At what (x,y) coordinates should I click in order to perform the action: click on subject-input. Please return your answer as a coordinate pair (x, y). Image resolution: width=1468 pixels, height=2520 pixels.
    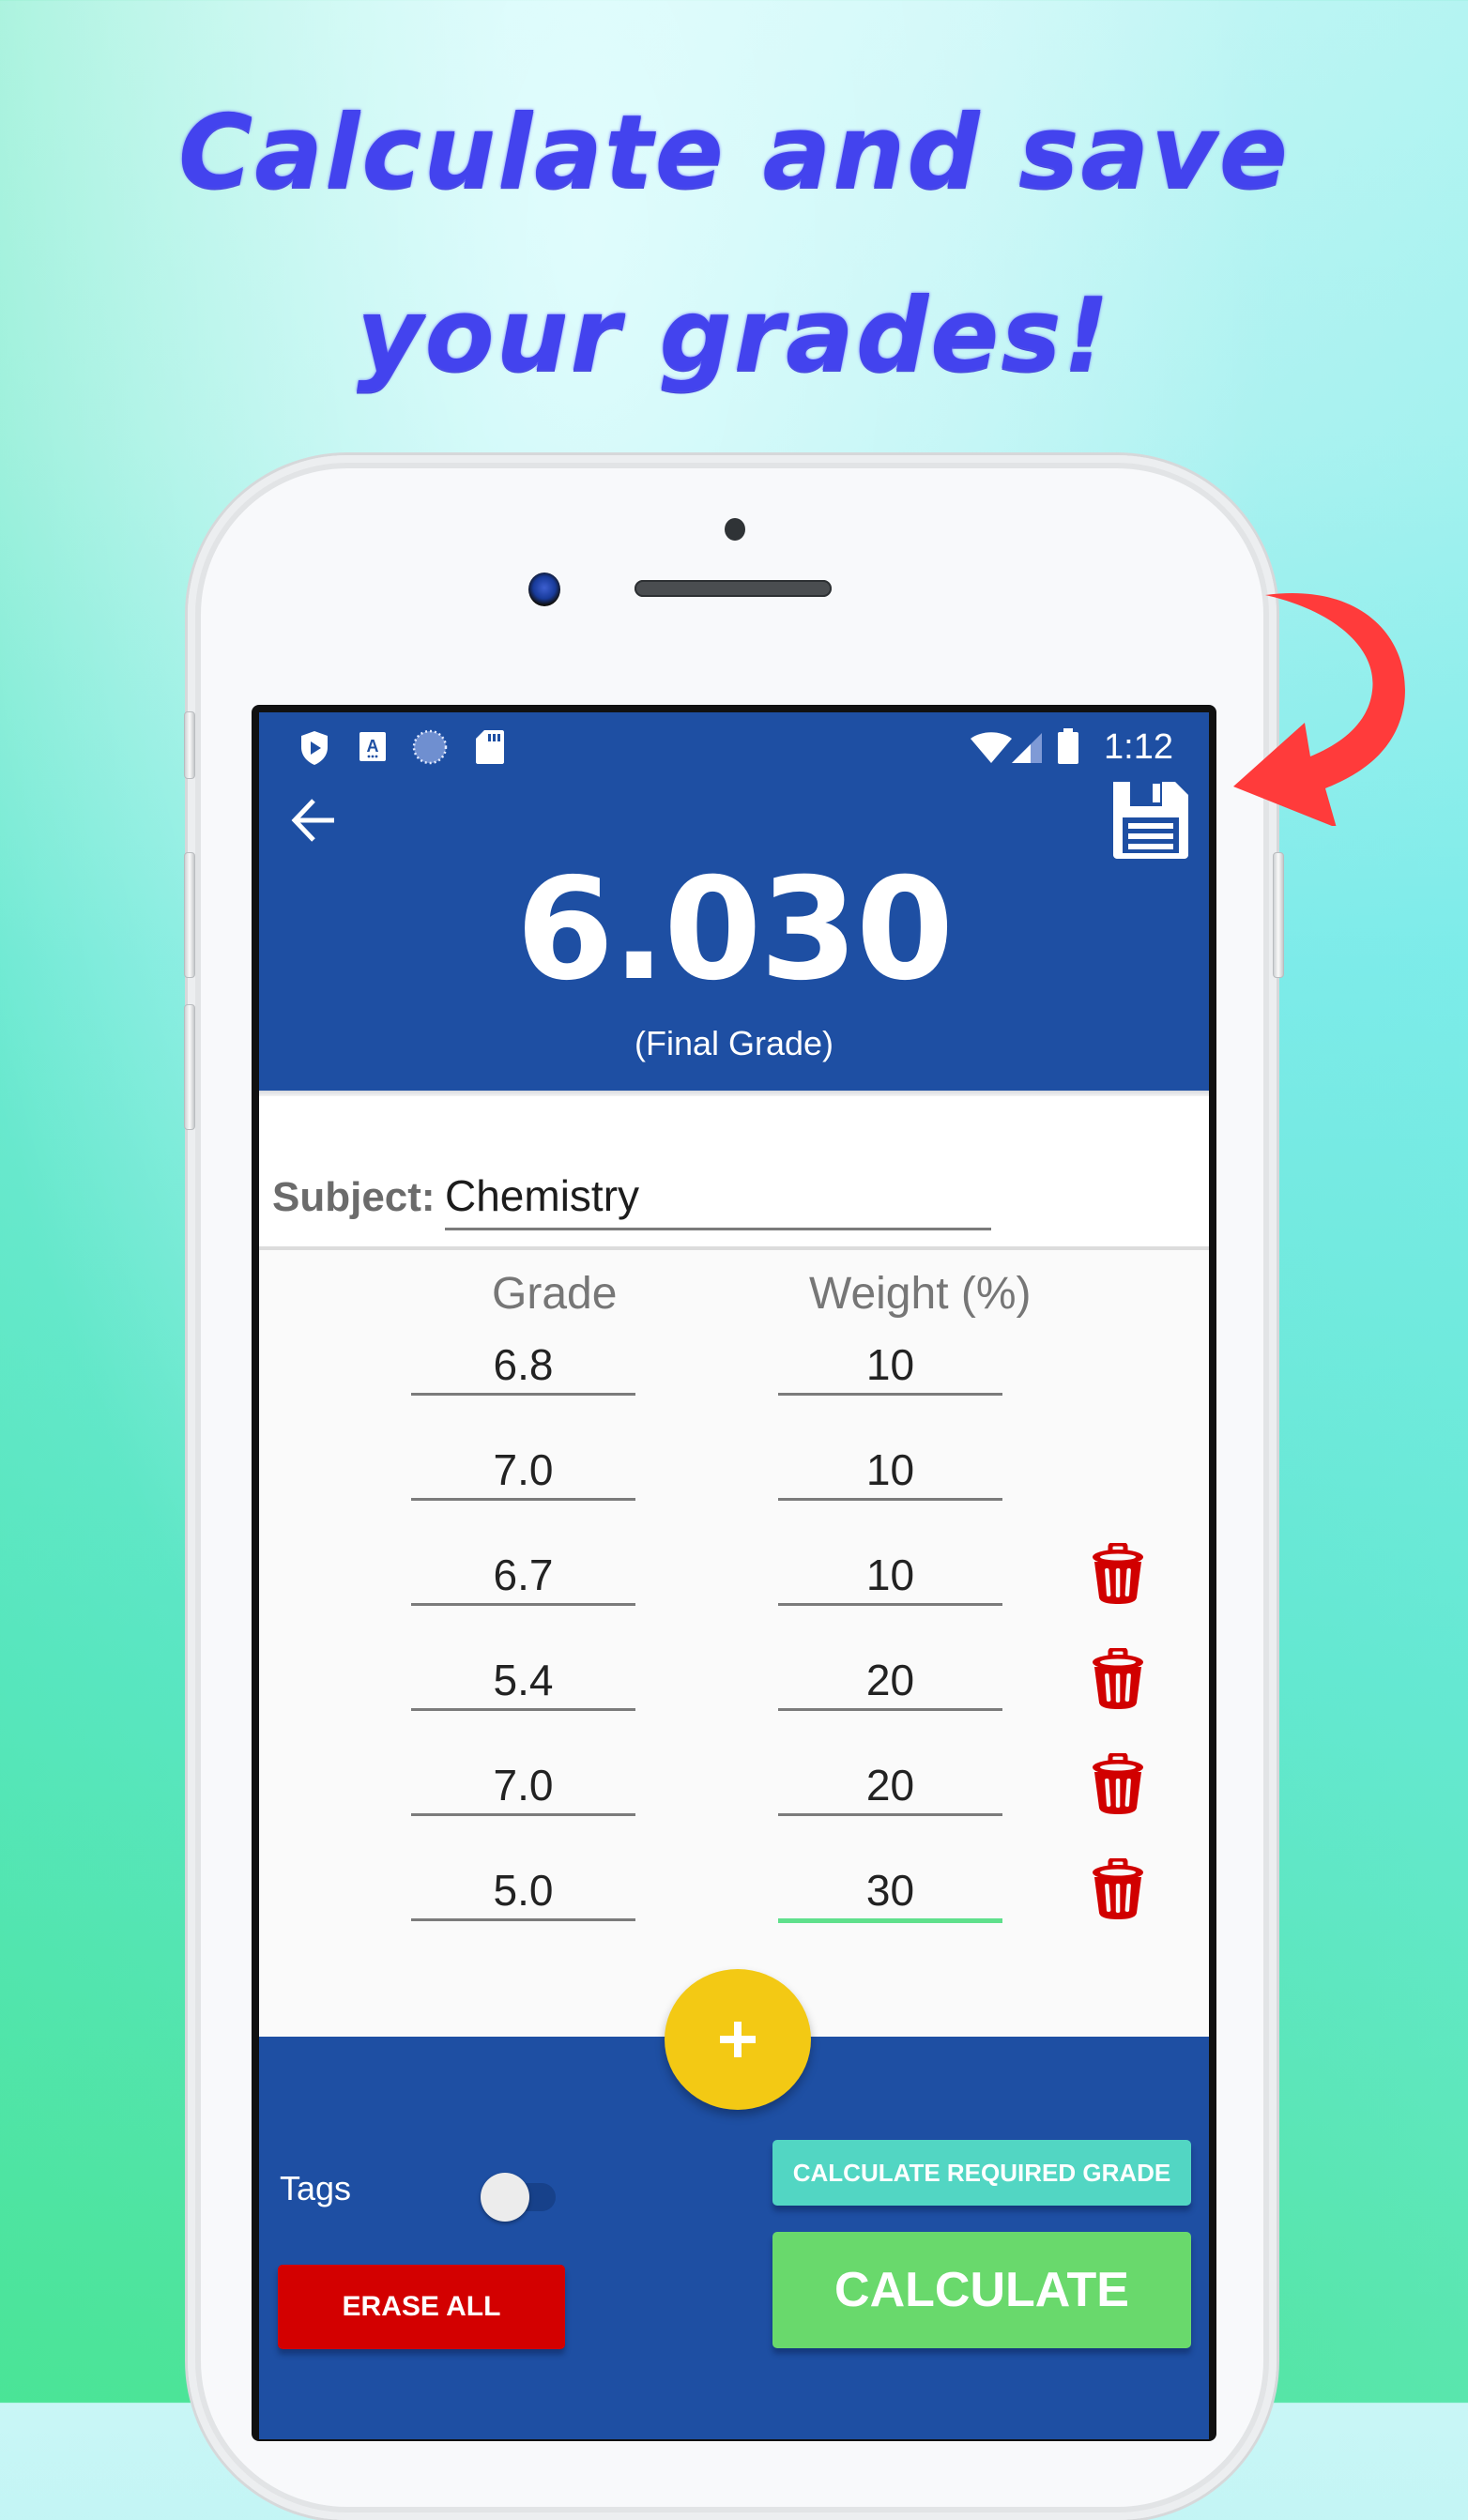
    Looking at the image, I should click on (718, 1199).